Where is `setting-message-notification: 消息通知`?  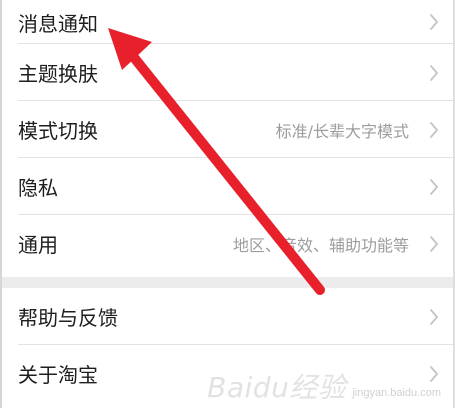
setting-message-notification: 消息通知 is located at coordinates (227, 22).